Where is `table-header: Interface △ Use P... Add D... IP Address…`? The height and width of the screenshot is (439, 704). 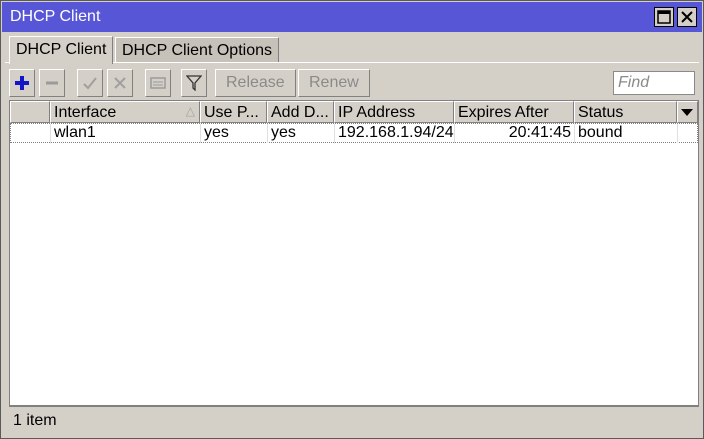
table-header: Interface △ Use P... Add D... IP Address… is located at coordinates (354, 112).